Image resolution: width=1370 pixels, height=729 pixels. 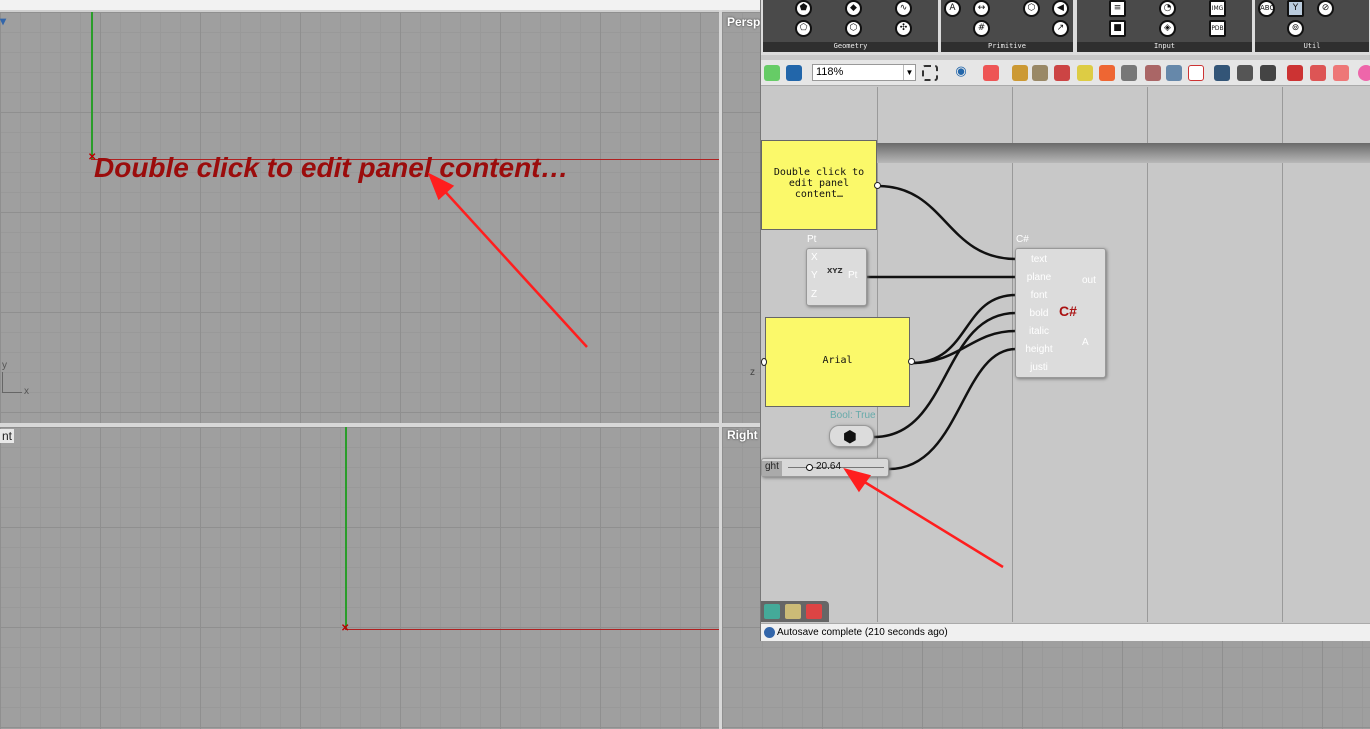 I want to click on viewport-right-label: Right, so click(x=742, y=435).